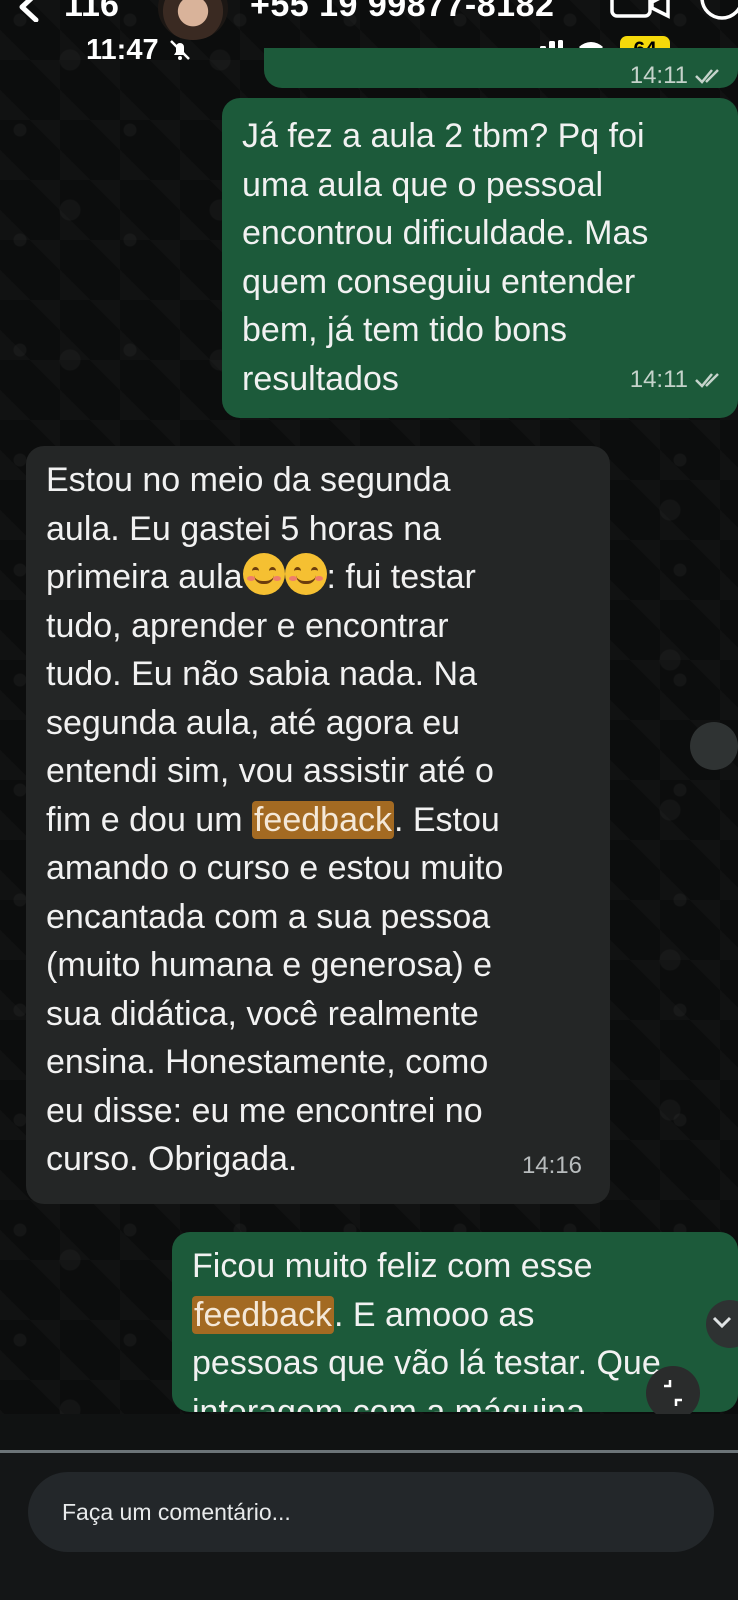 This screenshot has width=738, height=1600. I want to click on mute-bell-icon, so click(180, 50).